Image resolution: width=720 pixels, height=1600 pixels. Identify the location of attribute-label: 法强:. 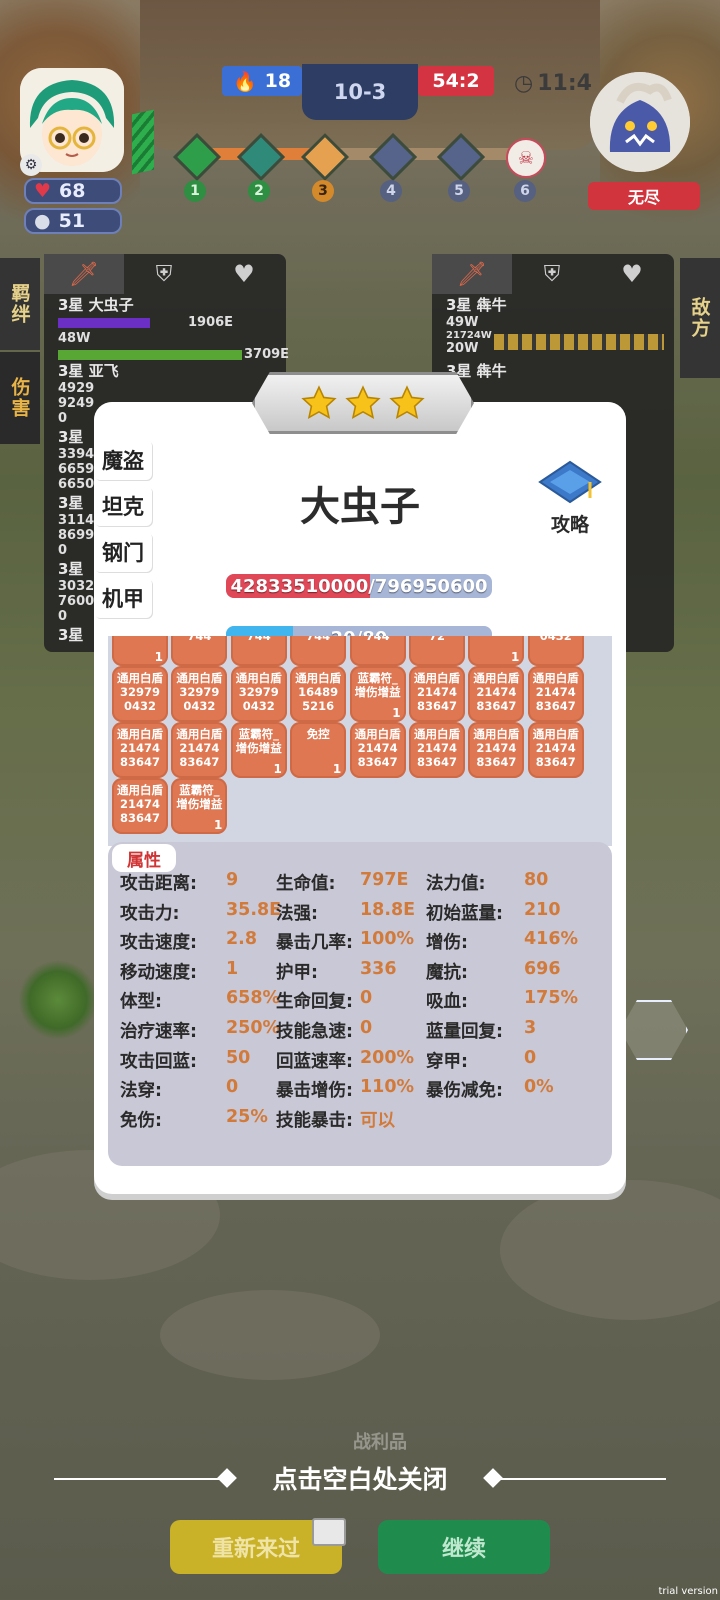
(297, 913).